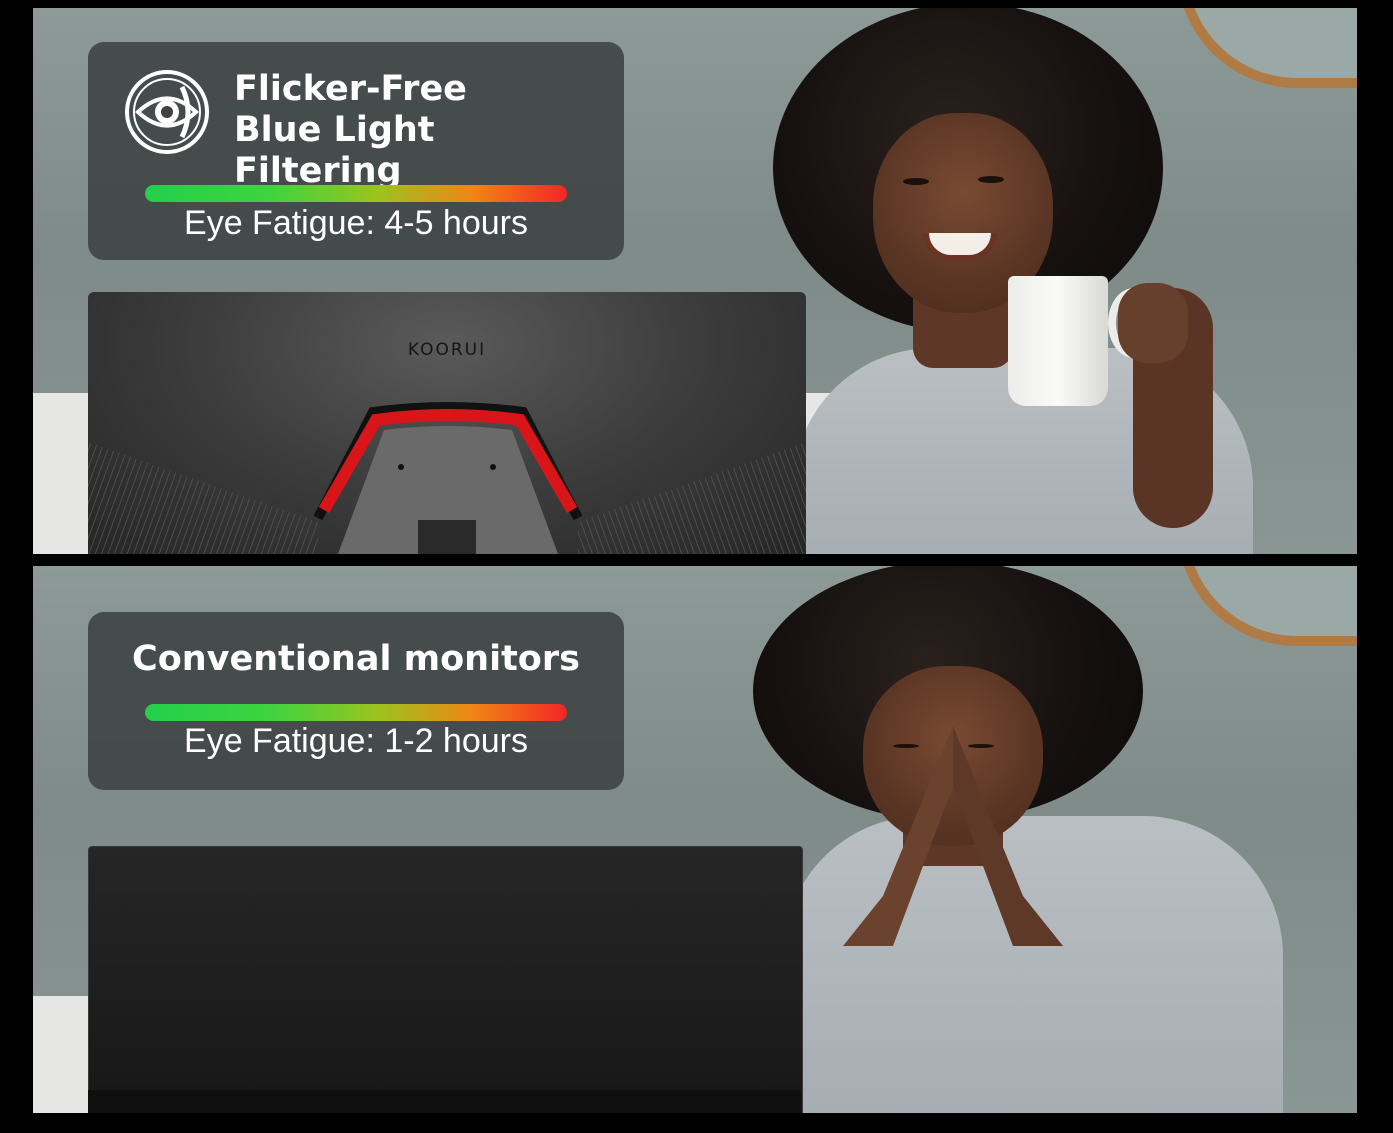 The height and width of the screenshot is (1133, 1393). I want to click on left-eye, so click(916, 181).